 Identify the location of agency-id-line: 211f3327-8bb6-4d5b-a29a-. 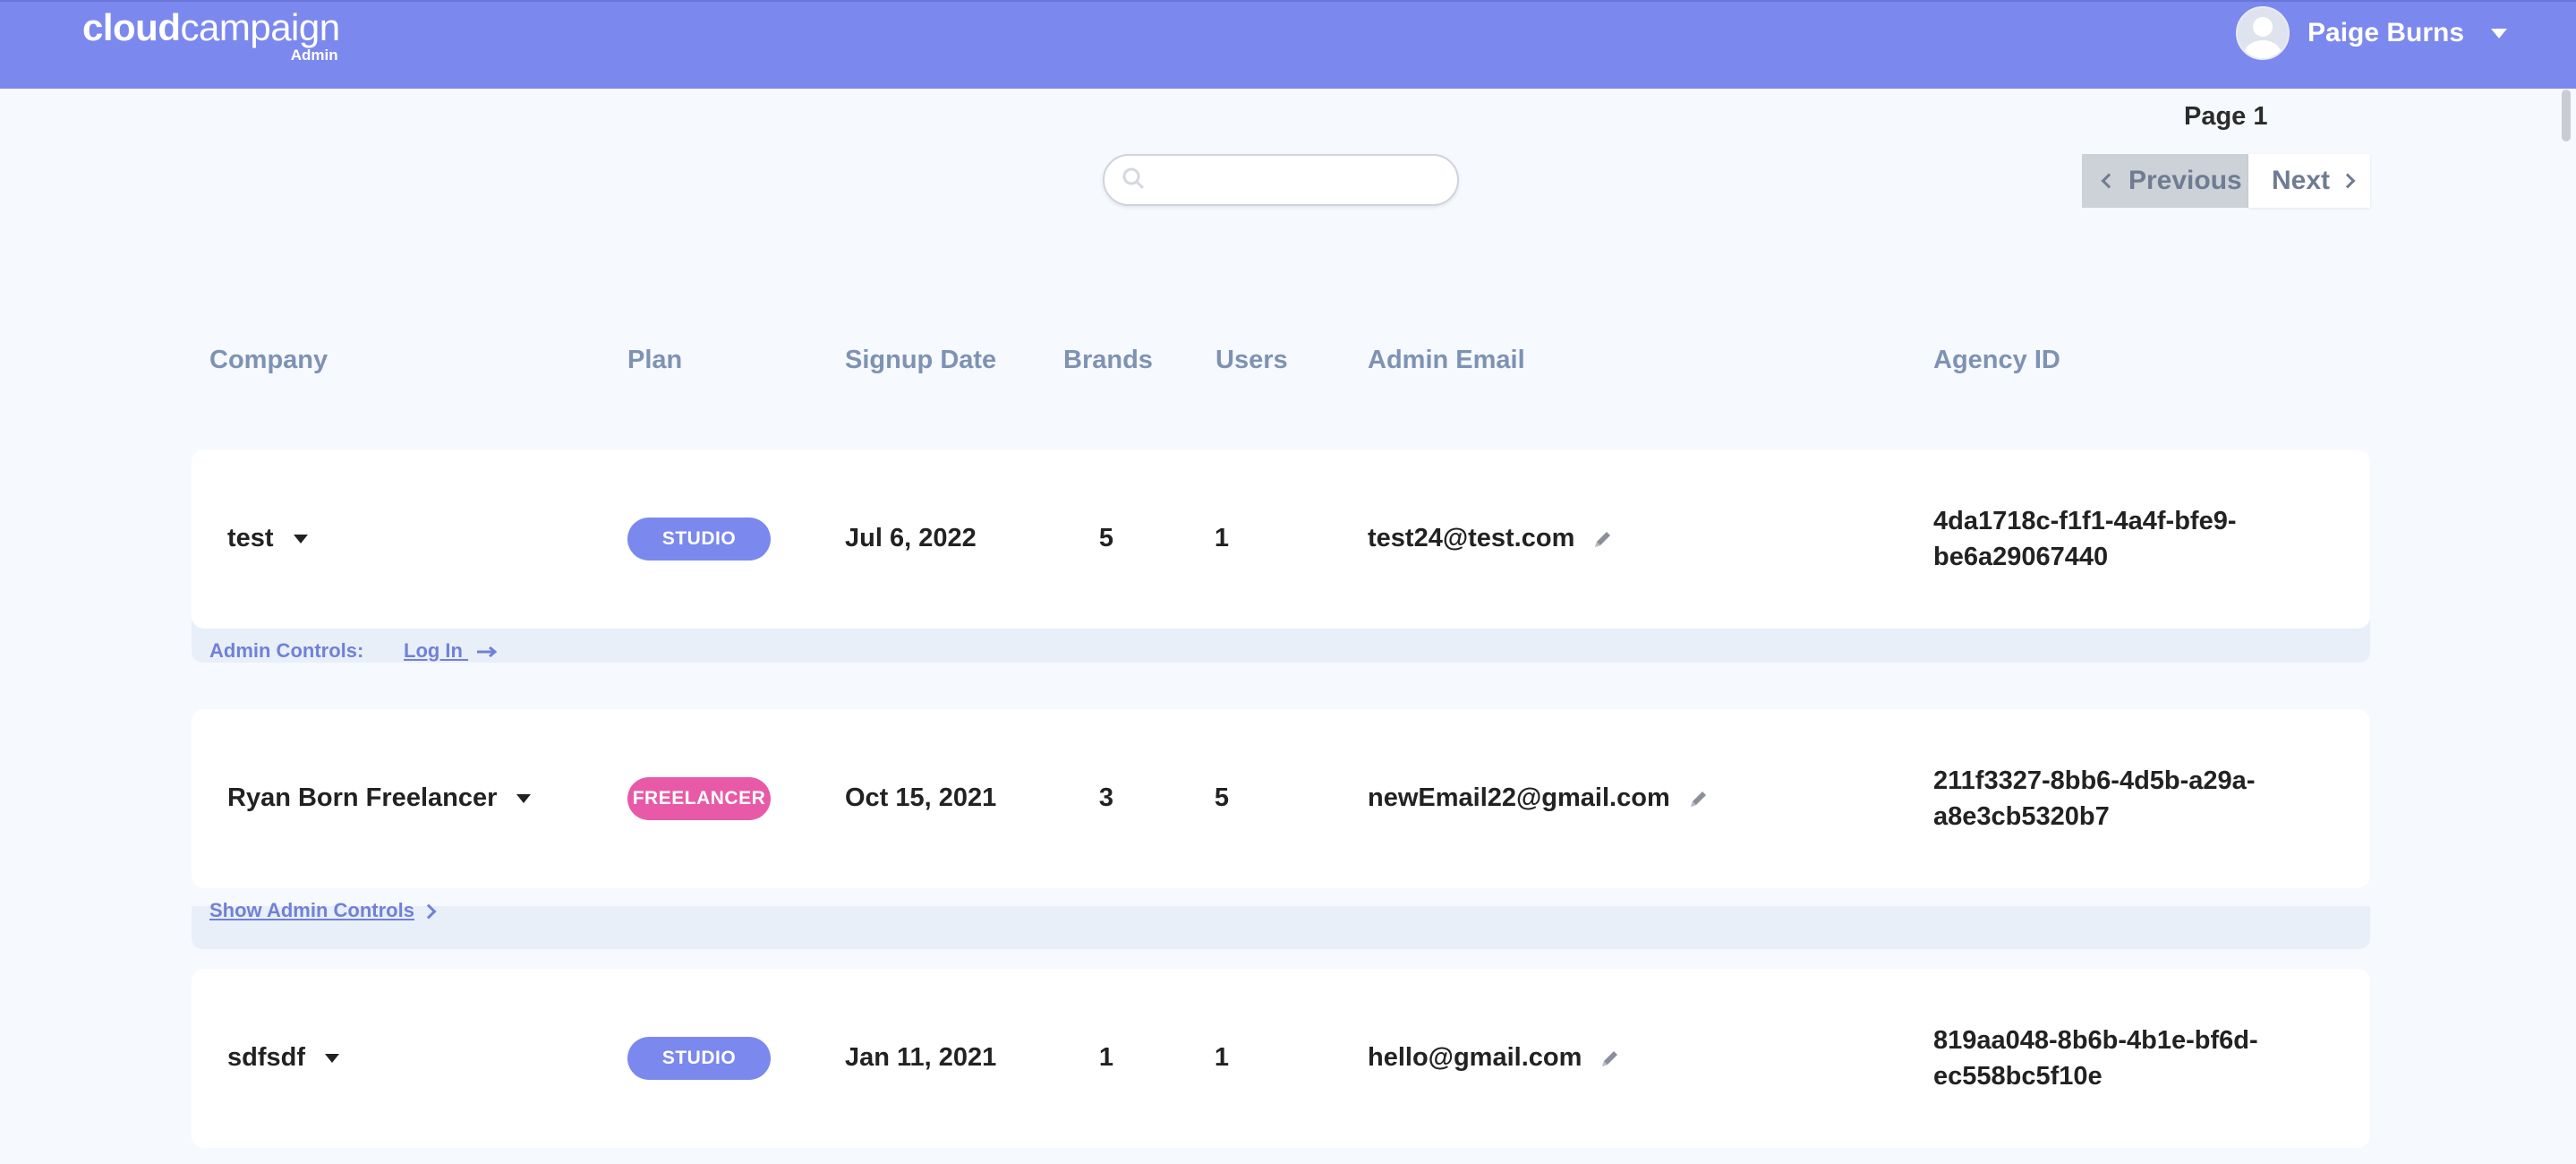
(2094, 780).